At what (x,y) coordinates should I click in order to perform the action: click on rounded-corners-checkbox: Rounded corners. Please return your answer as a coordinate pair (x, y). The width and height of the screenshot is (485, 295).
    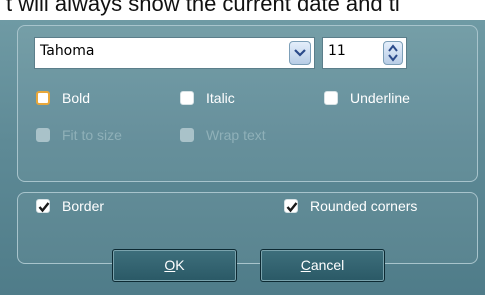
    Looking at the image, I should click on (350, 206).